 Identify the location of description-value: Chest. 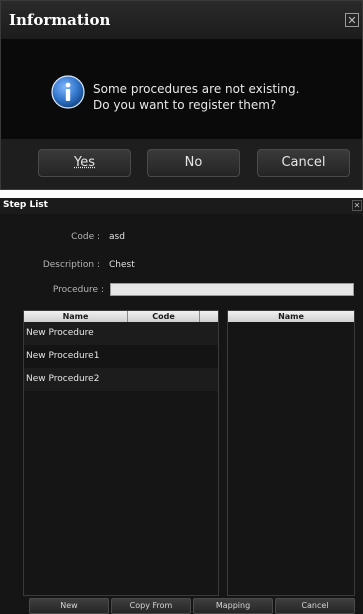
(122, 265).